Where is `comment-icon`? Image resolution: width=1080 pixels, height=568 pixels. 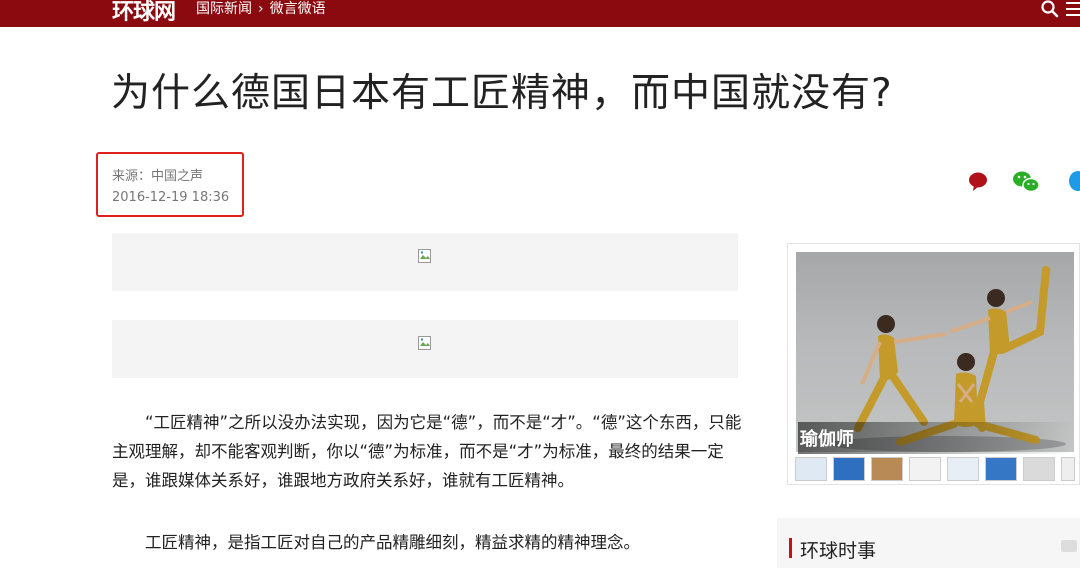
comment-icon is located at coordinates (978, 182).